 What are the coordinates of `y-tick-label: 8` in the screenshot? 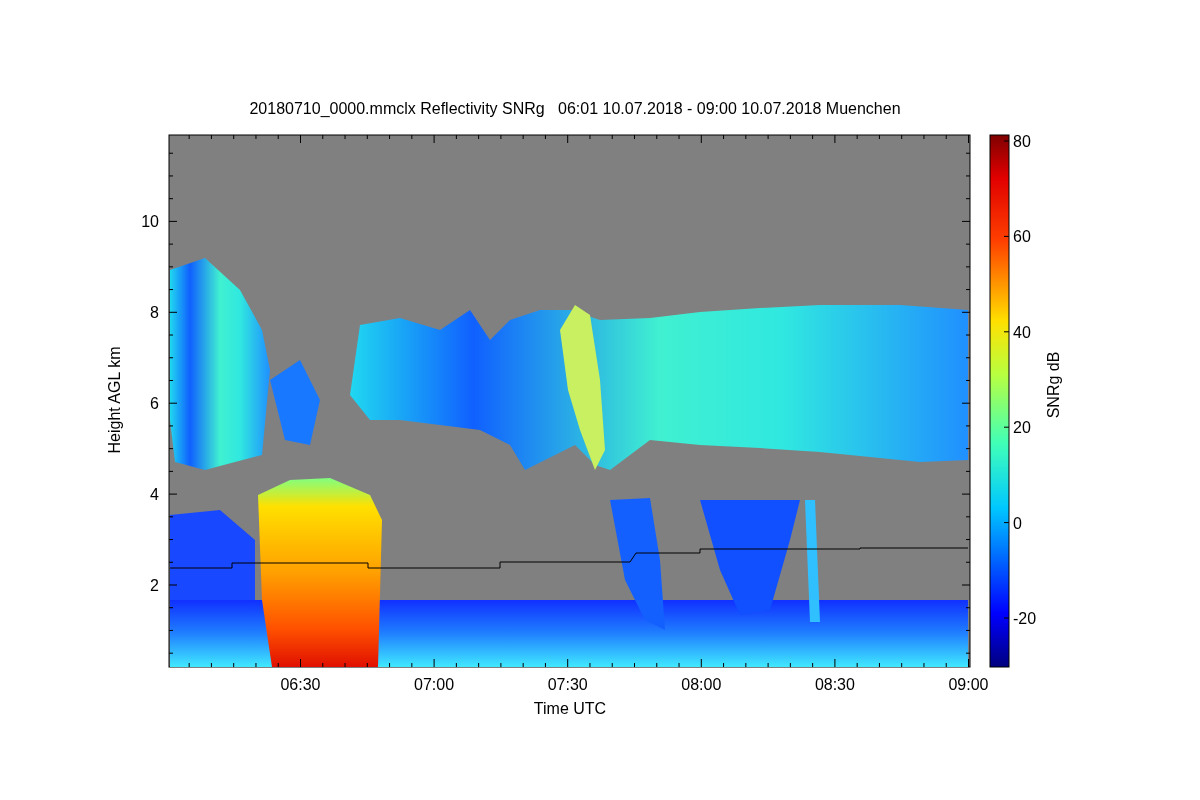 It's located at (154, 313).